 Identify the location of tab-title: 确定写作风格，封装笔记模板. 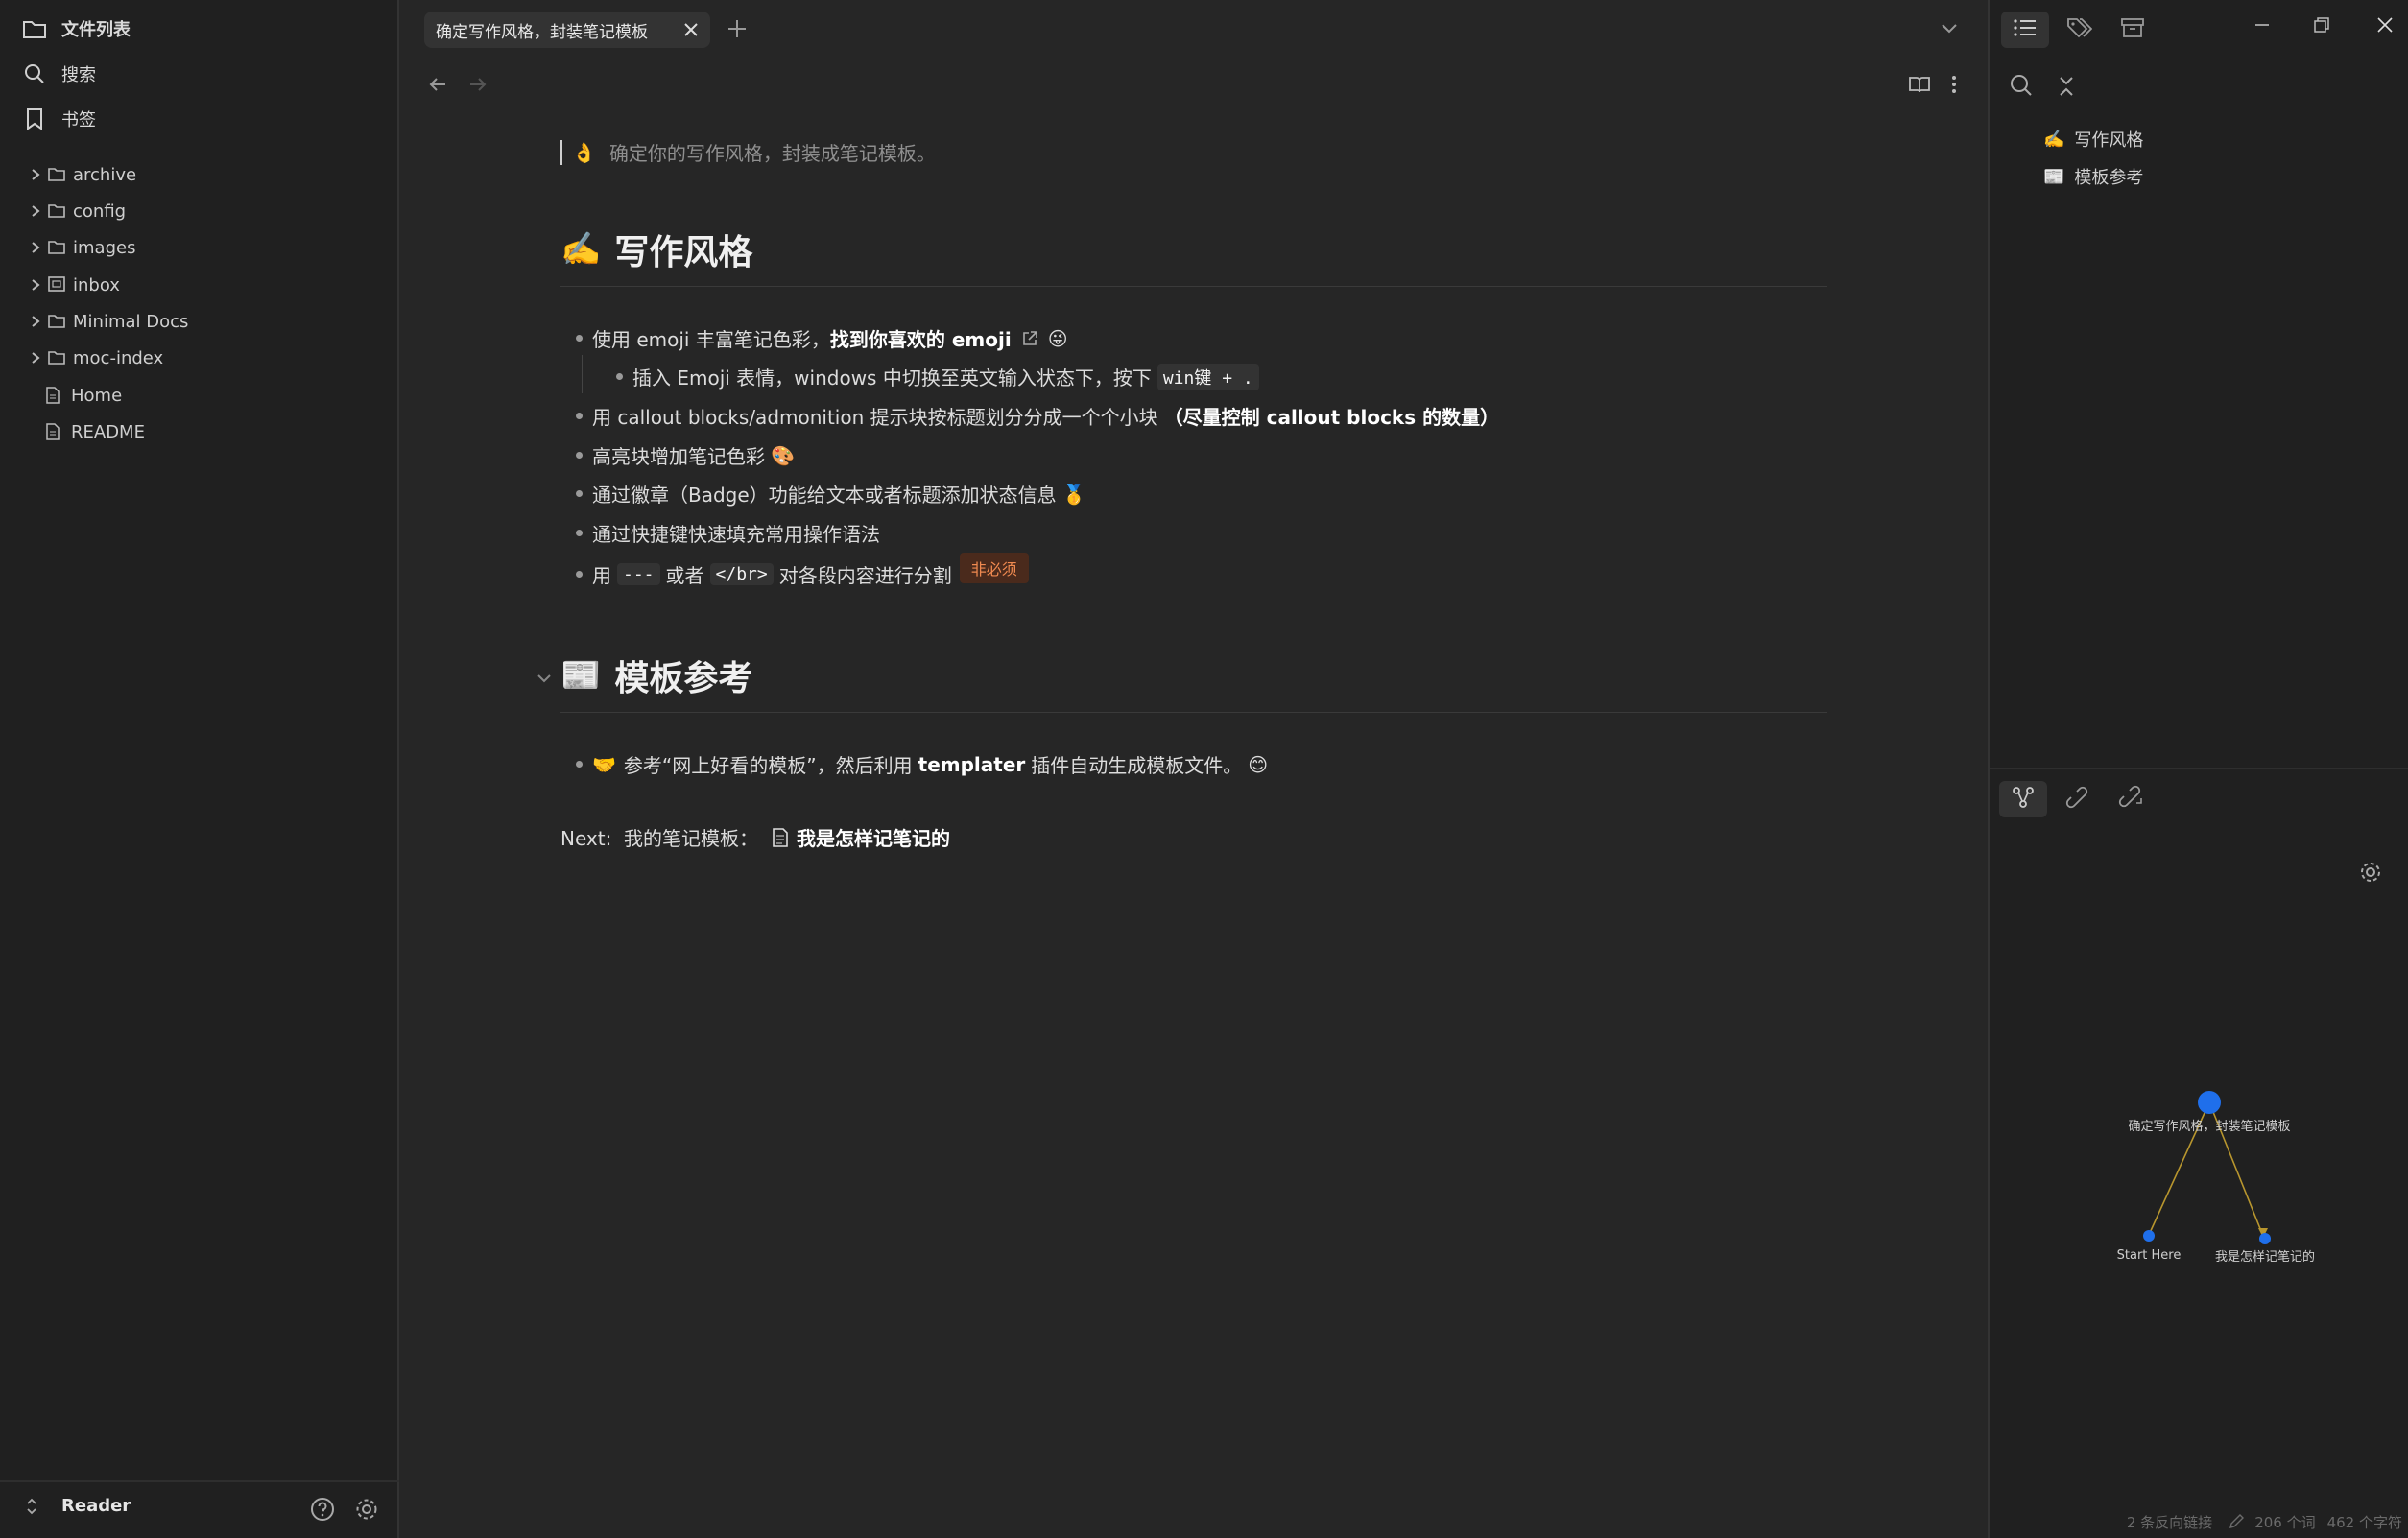
(542, 32).